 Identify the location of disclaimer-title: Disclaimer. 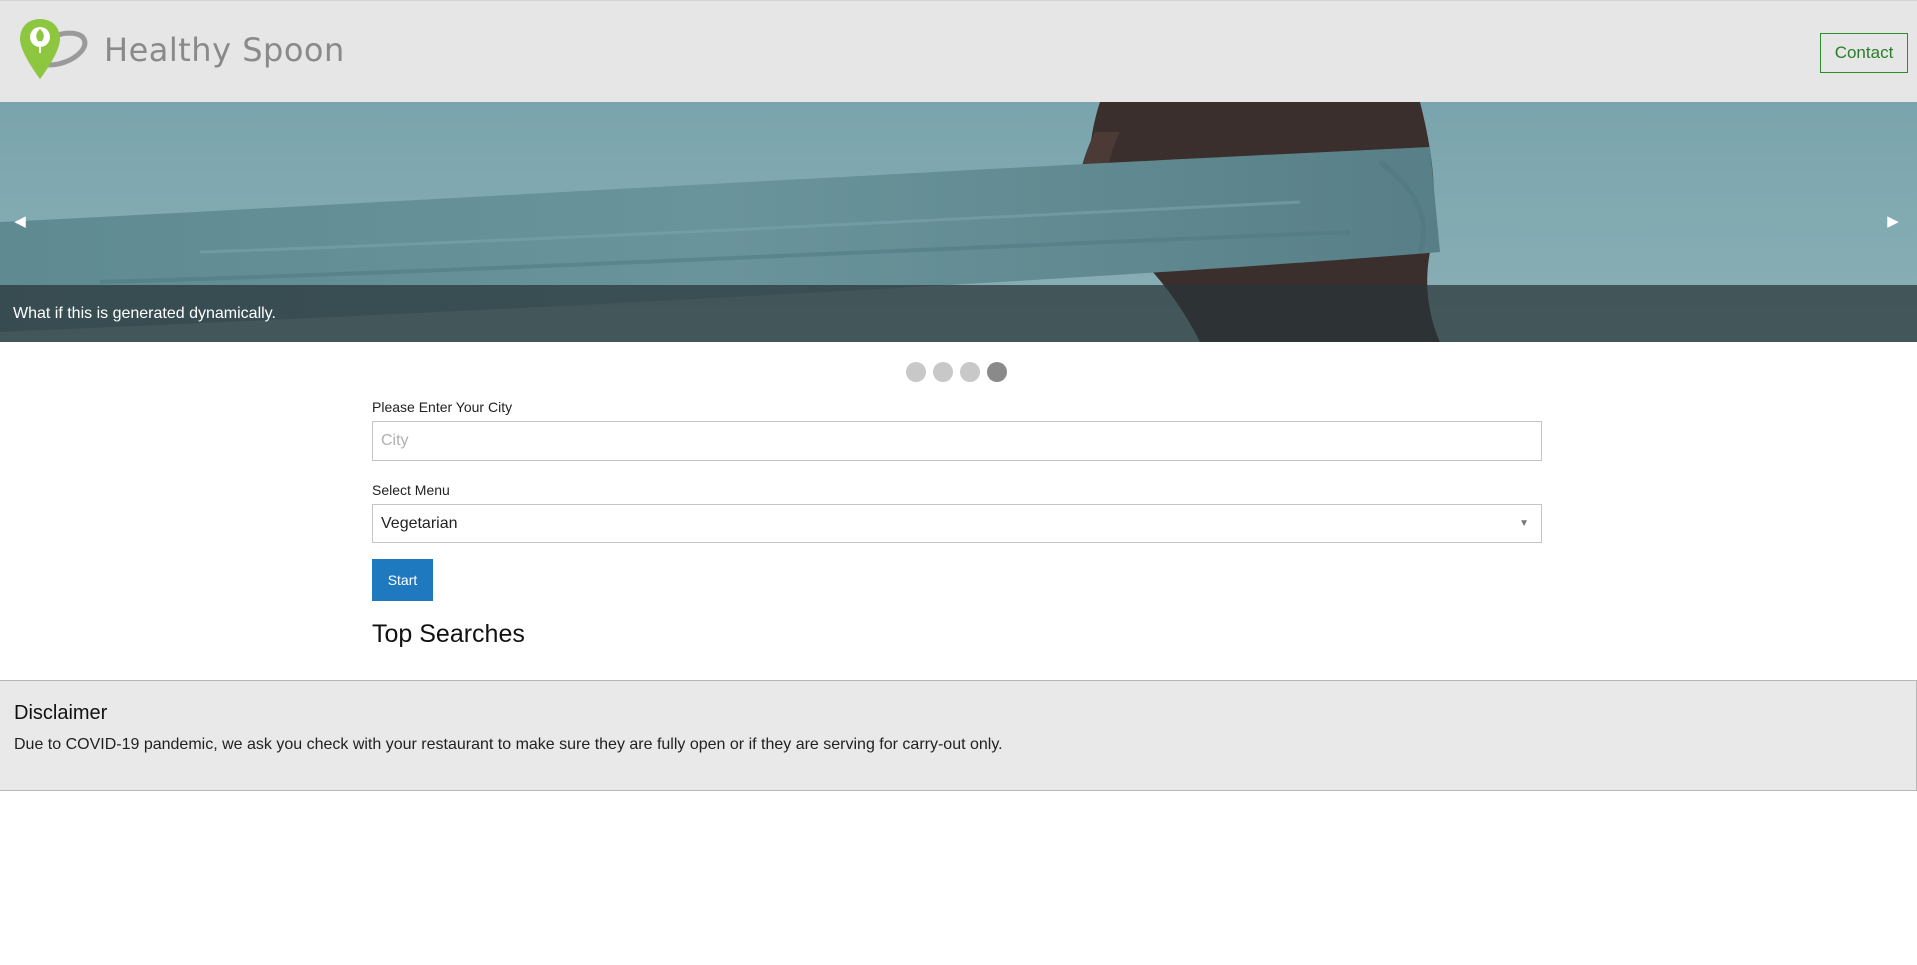
(61, 713).